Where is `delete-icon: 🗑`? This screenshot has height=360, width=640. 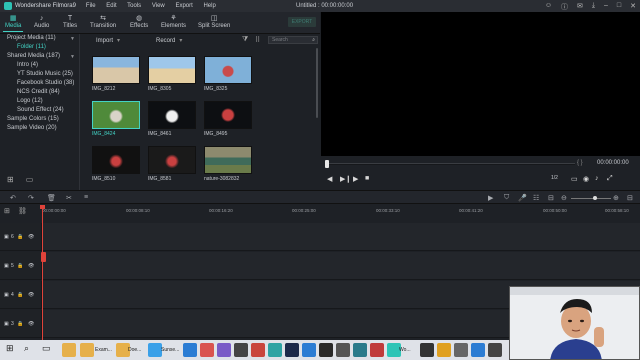 delete-icon: 🗑 is located at coordinates (51, 198).